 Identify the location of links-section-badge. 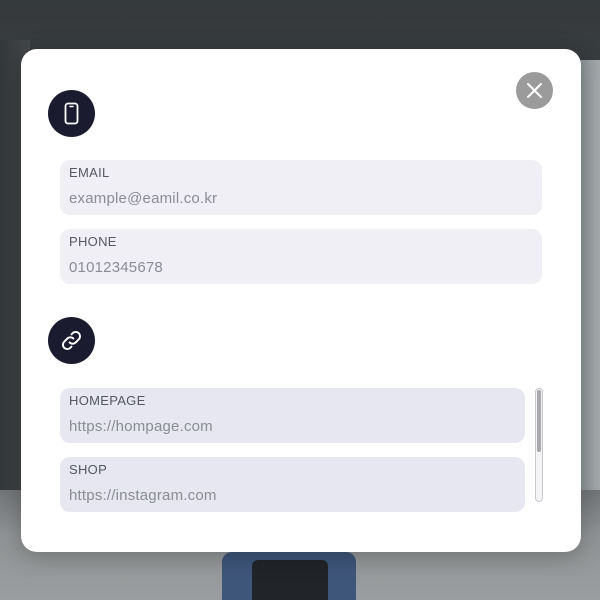
(71, 340).